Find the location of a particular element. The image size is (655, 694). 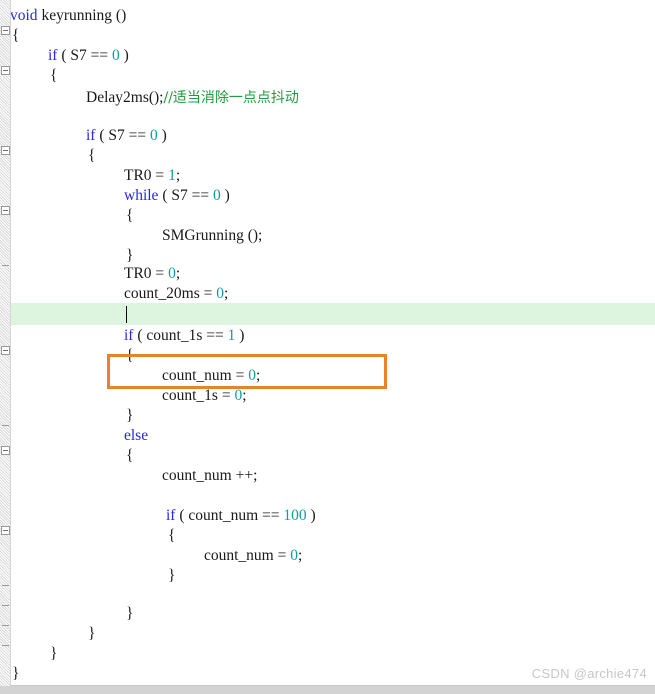

code-token-num: 1 is located at coordinates (172, 175).